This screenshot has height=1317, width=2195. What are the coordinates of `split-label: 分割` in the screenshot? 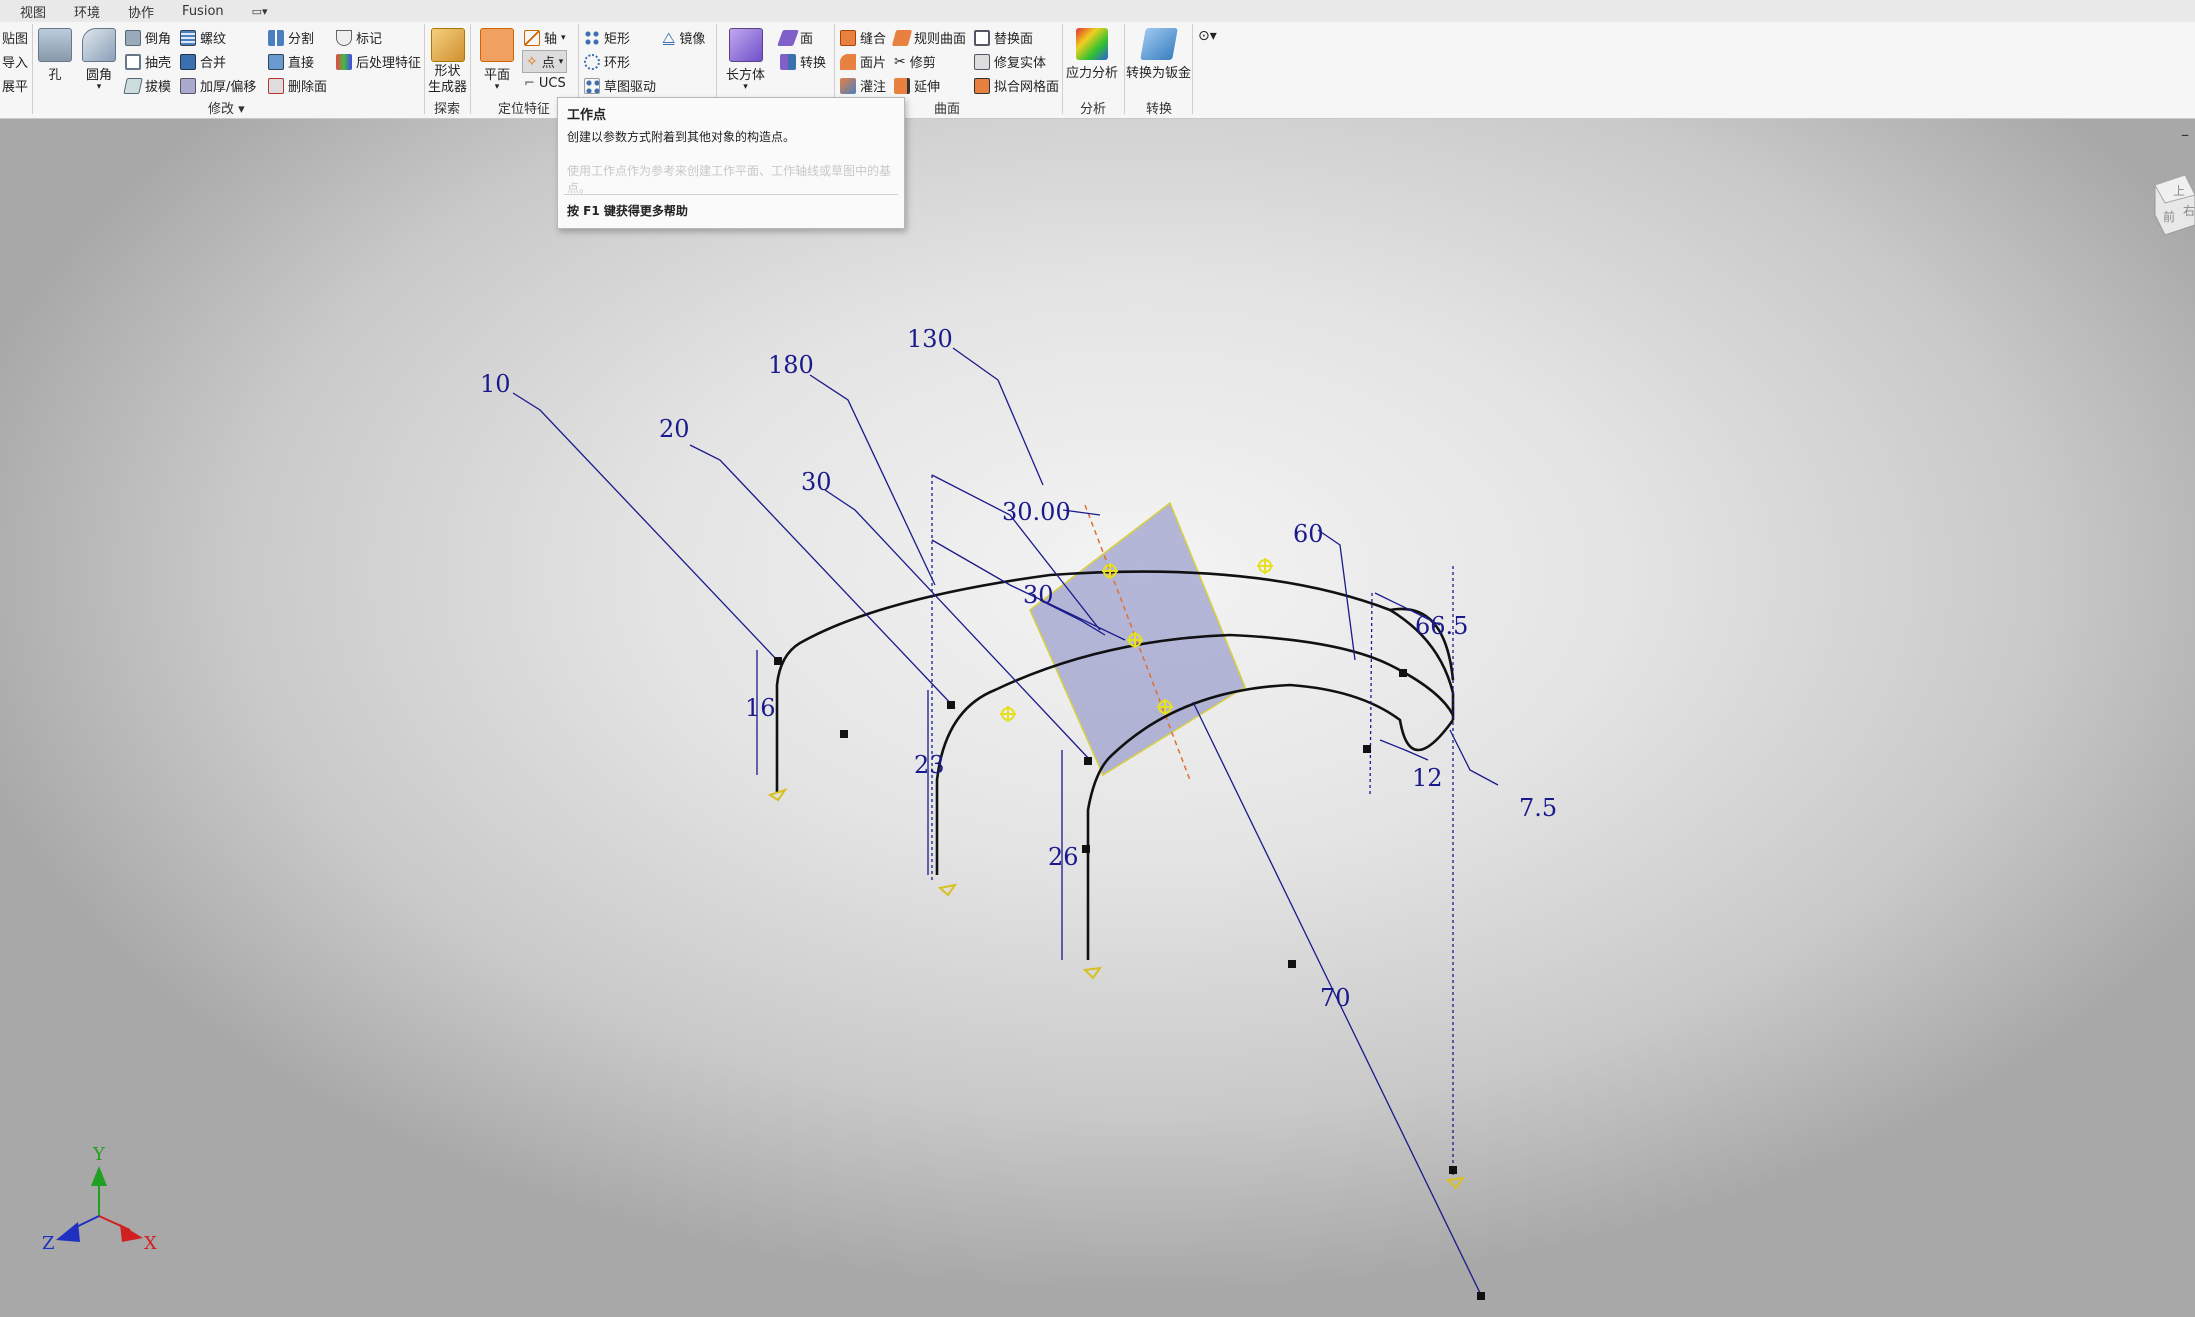 It's located at (301, 39).